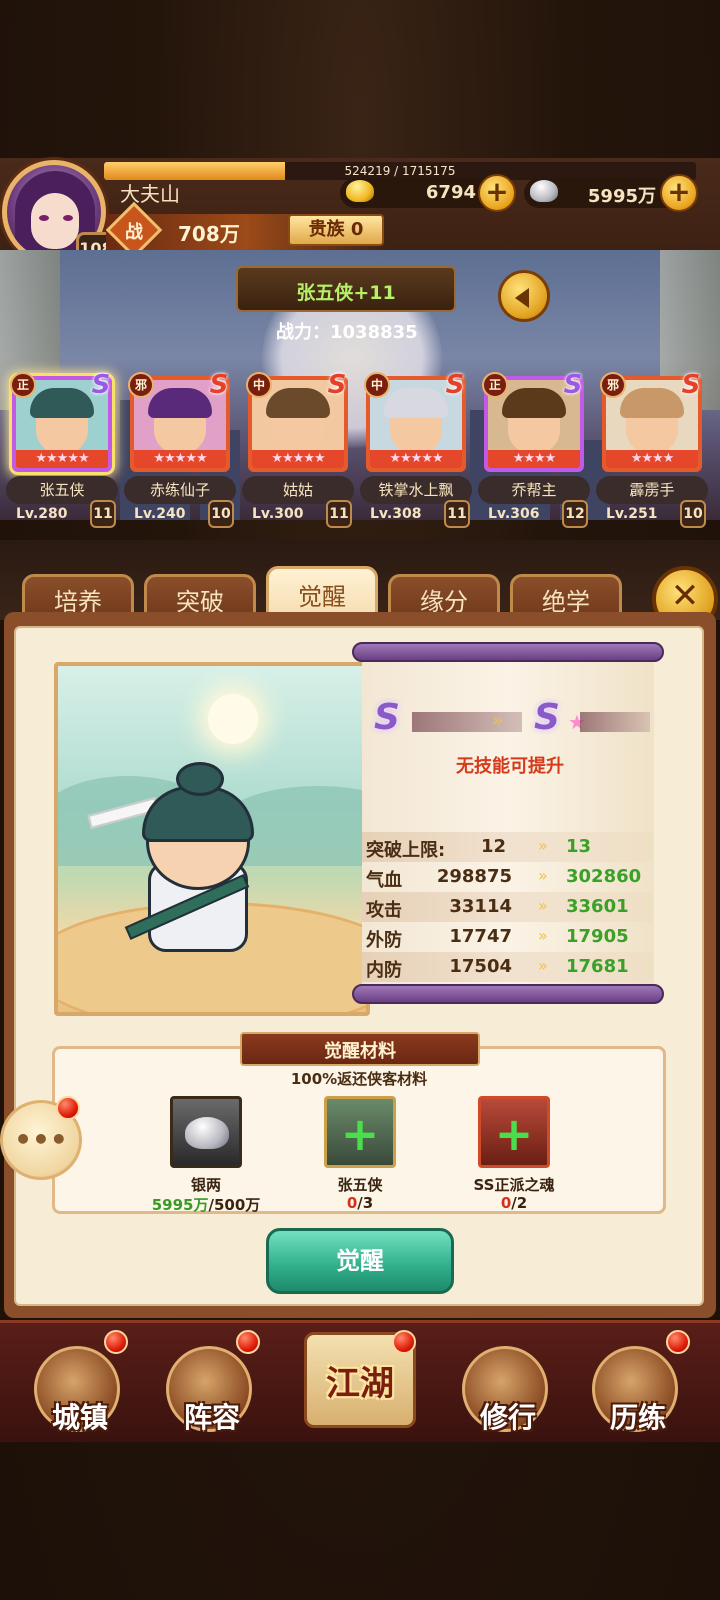 The image size is (720, 1600). I want to click on speaker-icon, so click(522, 298).